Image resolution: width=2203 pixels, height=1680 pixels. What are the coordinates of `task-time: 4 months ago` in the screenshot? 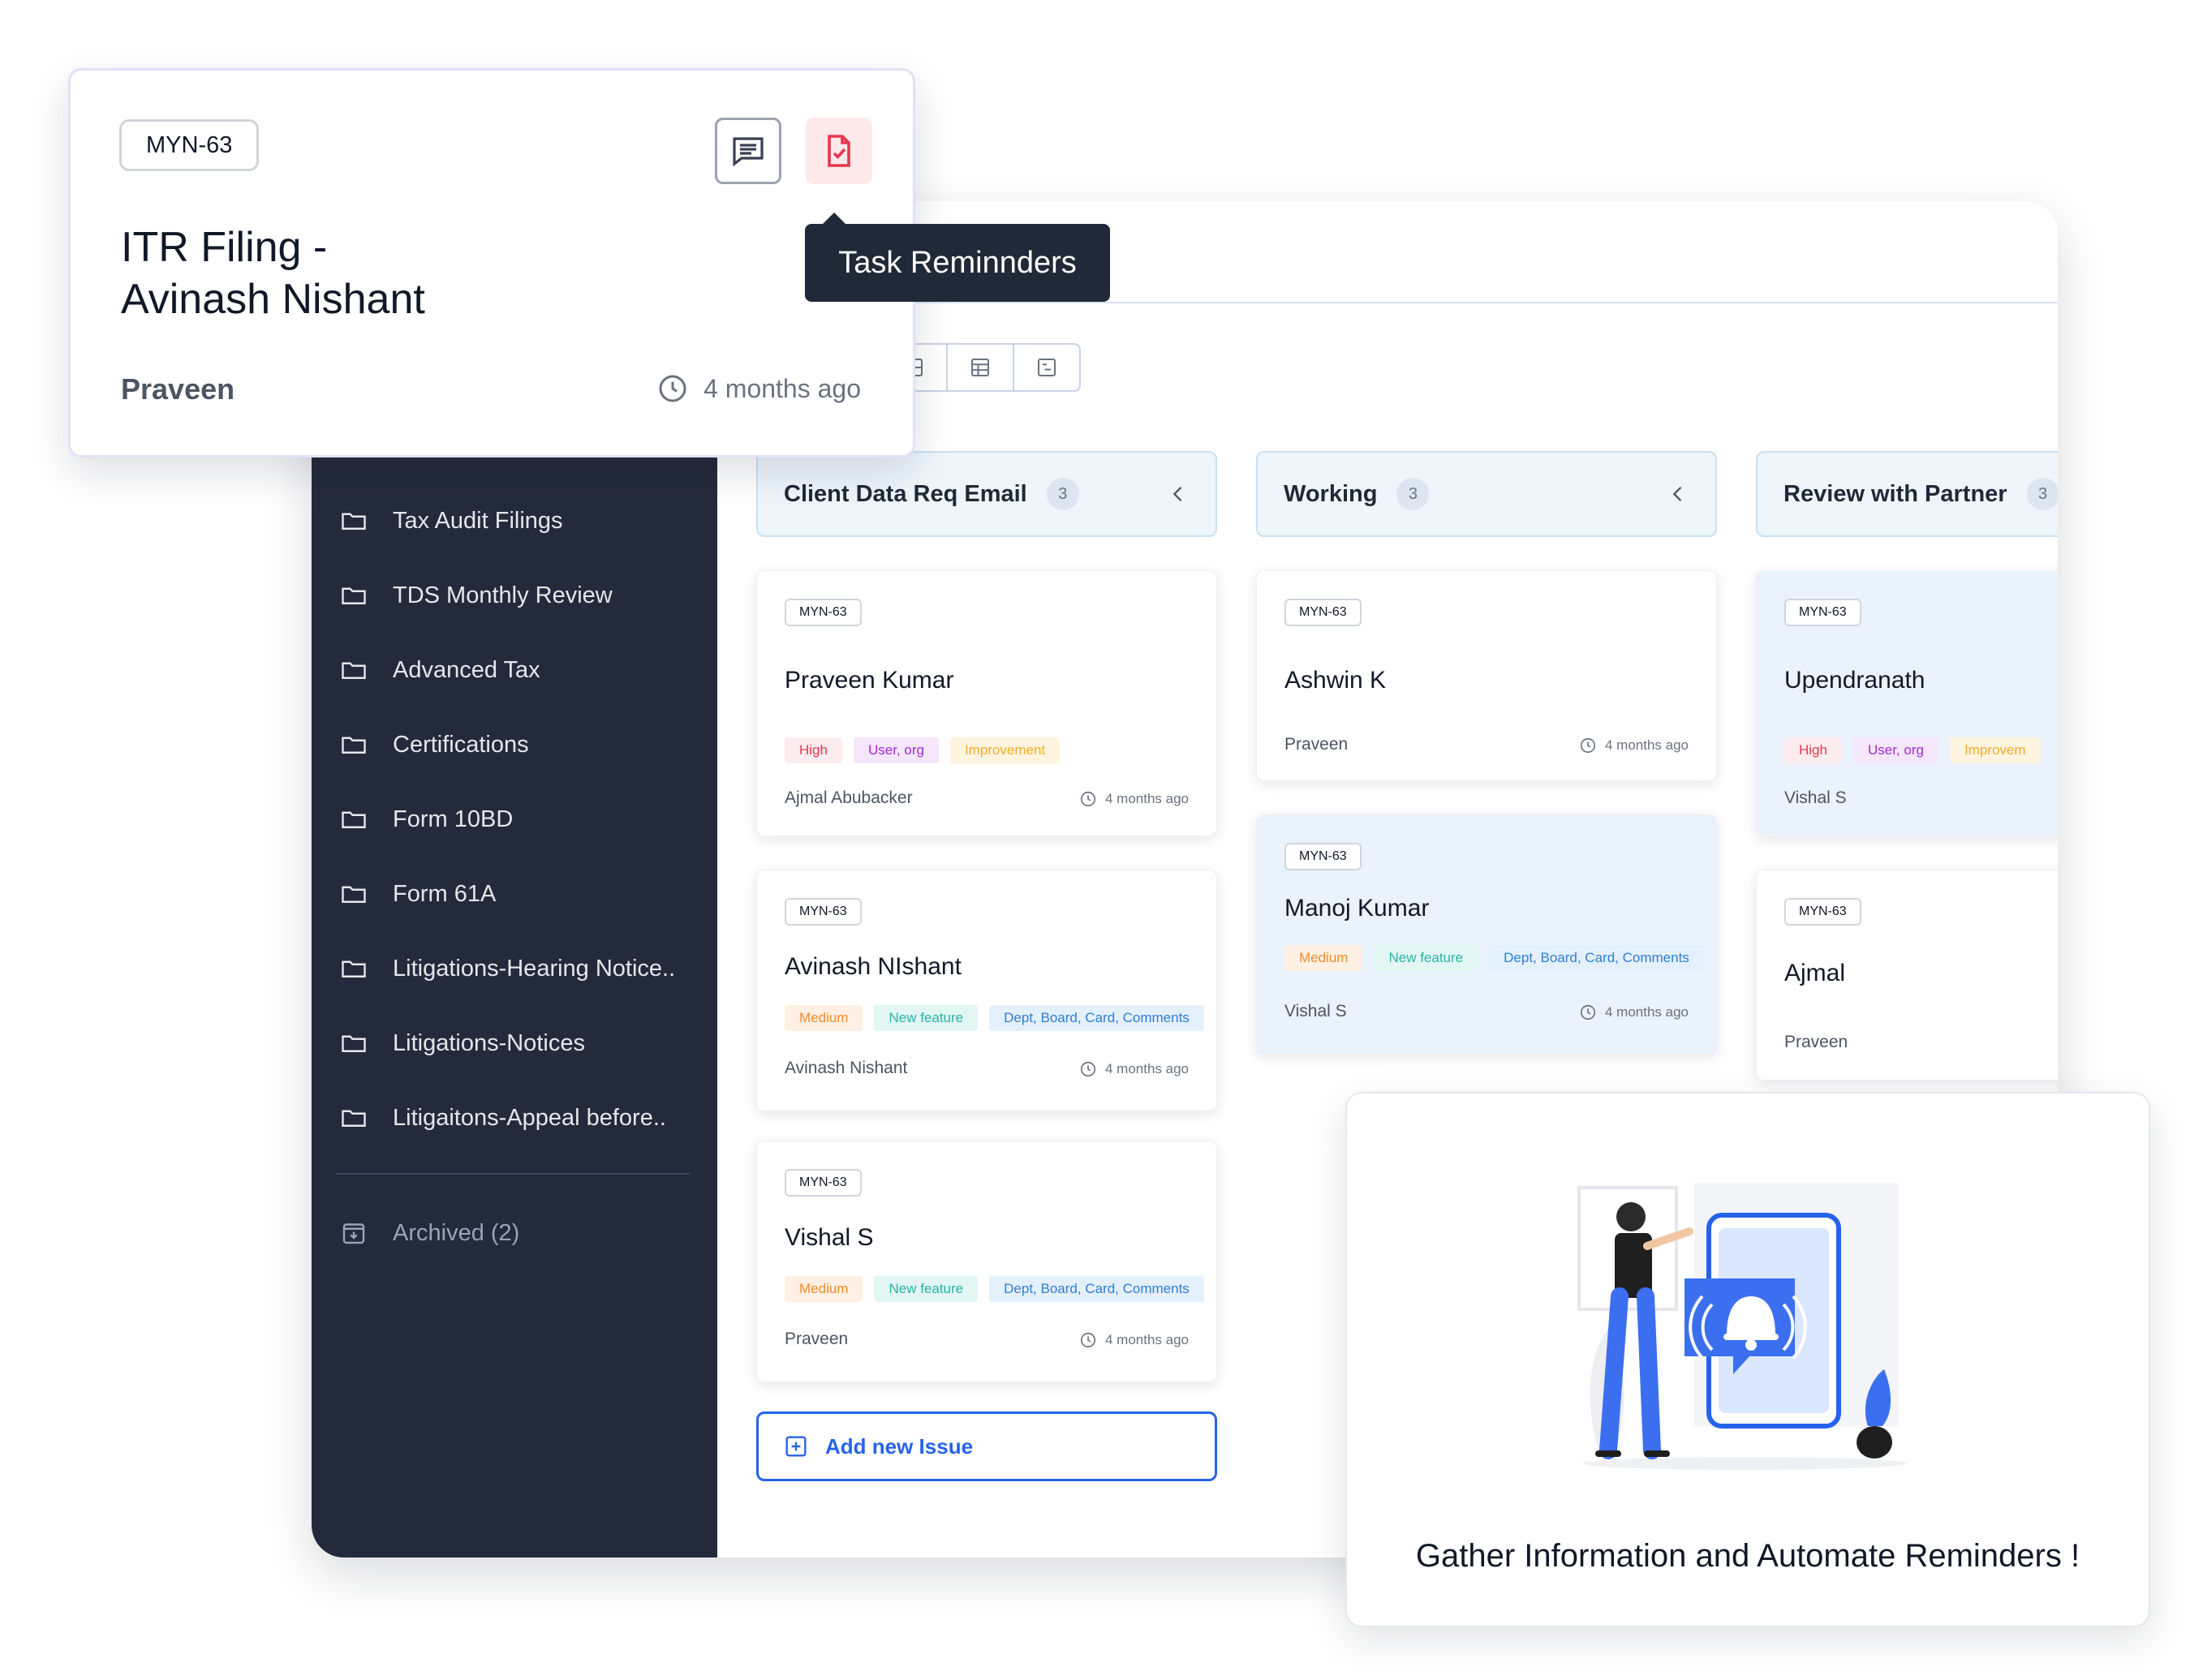 It's located at (758, 389).